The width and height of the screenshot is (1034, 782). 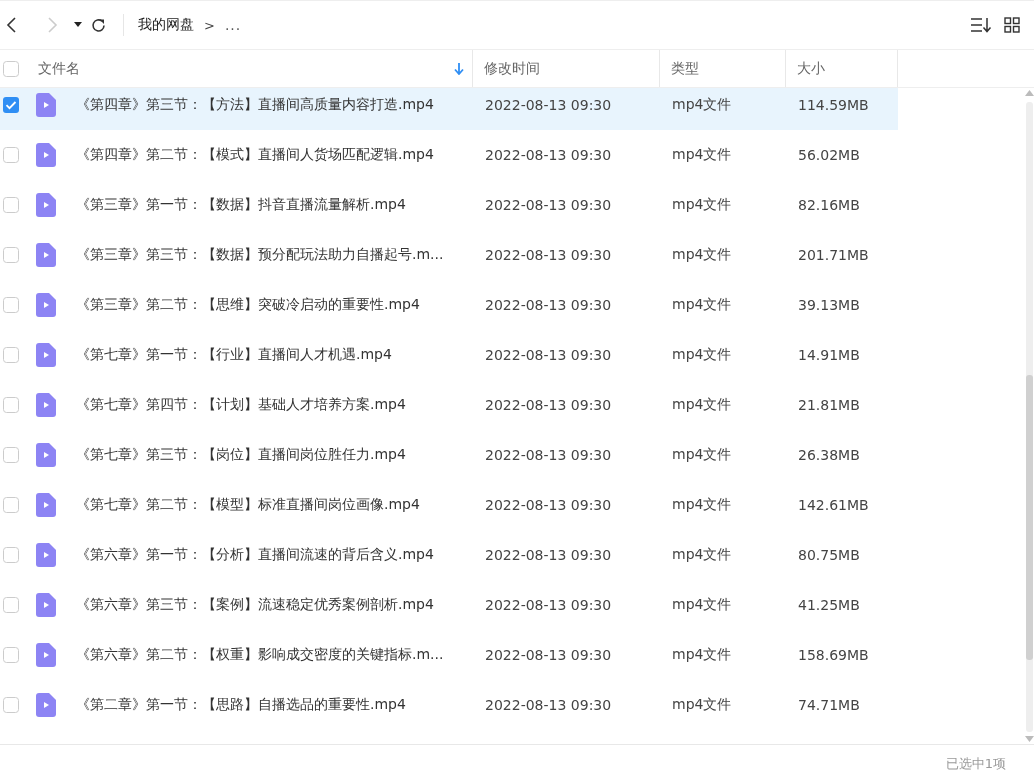 I want to click on file-size: 26.38MB, so click(x=828, y=455).